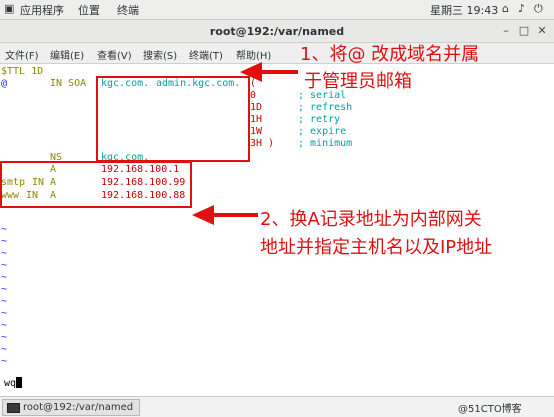 This screenshot has height=417, width=554. Describe the element at coordinates (358, 81) in the screenshot. I see `annotation-note-1-line-2: 于管理员邮箱` at that location.